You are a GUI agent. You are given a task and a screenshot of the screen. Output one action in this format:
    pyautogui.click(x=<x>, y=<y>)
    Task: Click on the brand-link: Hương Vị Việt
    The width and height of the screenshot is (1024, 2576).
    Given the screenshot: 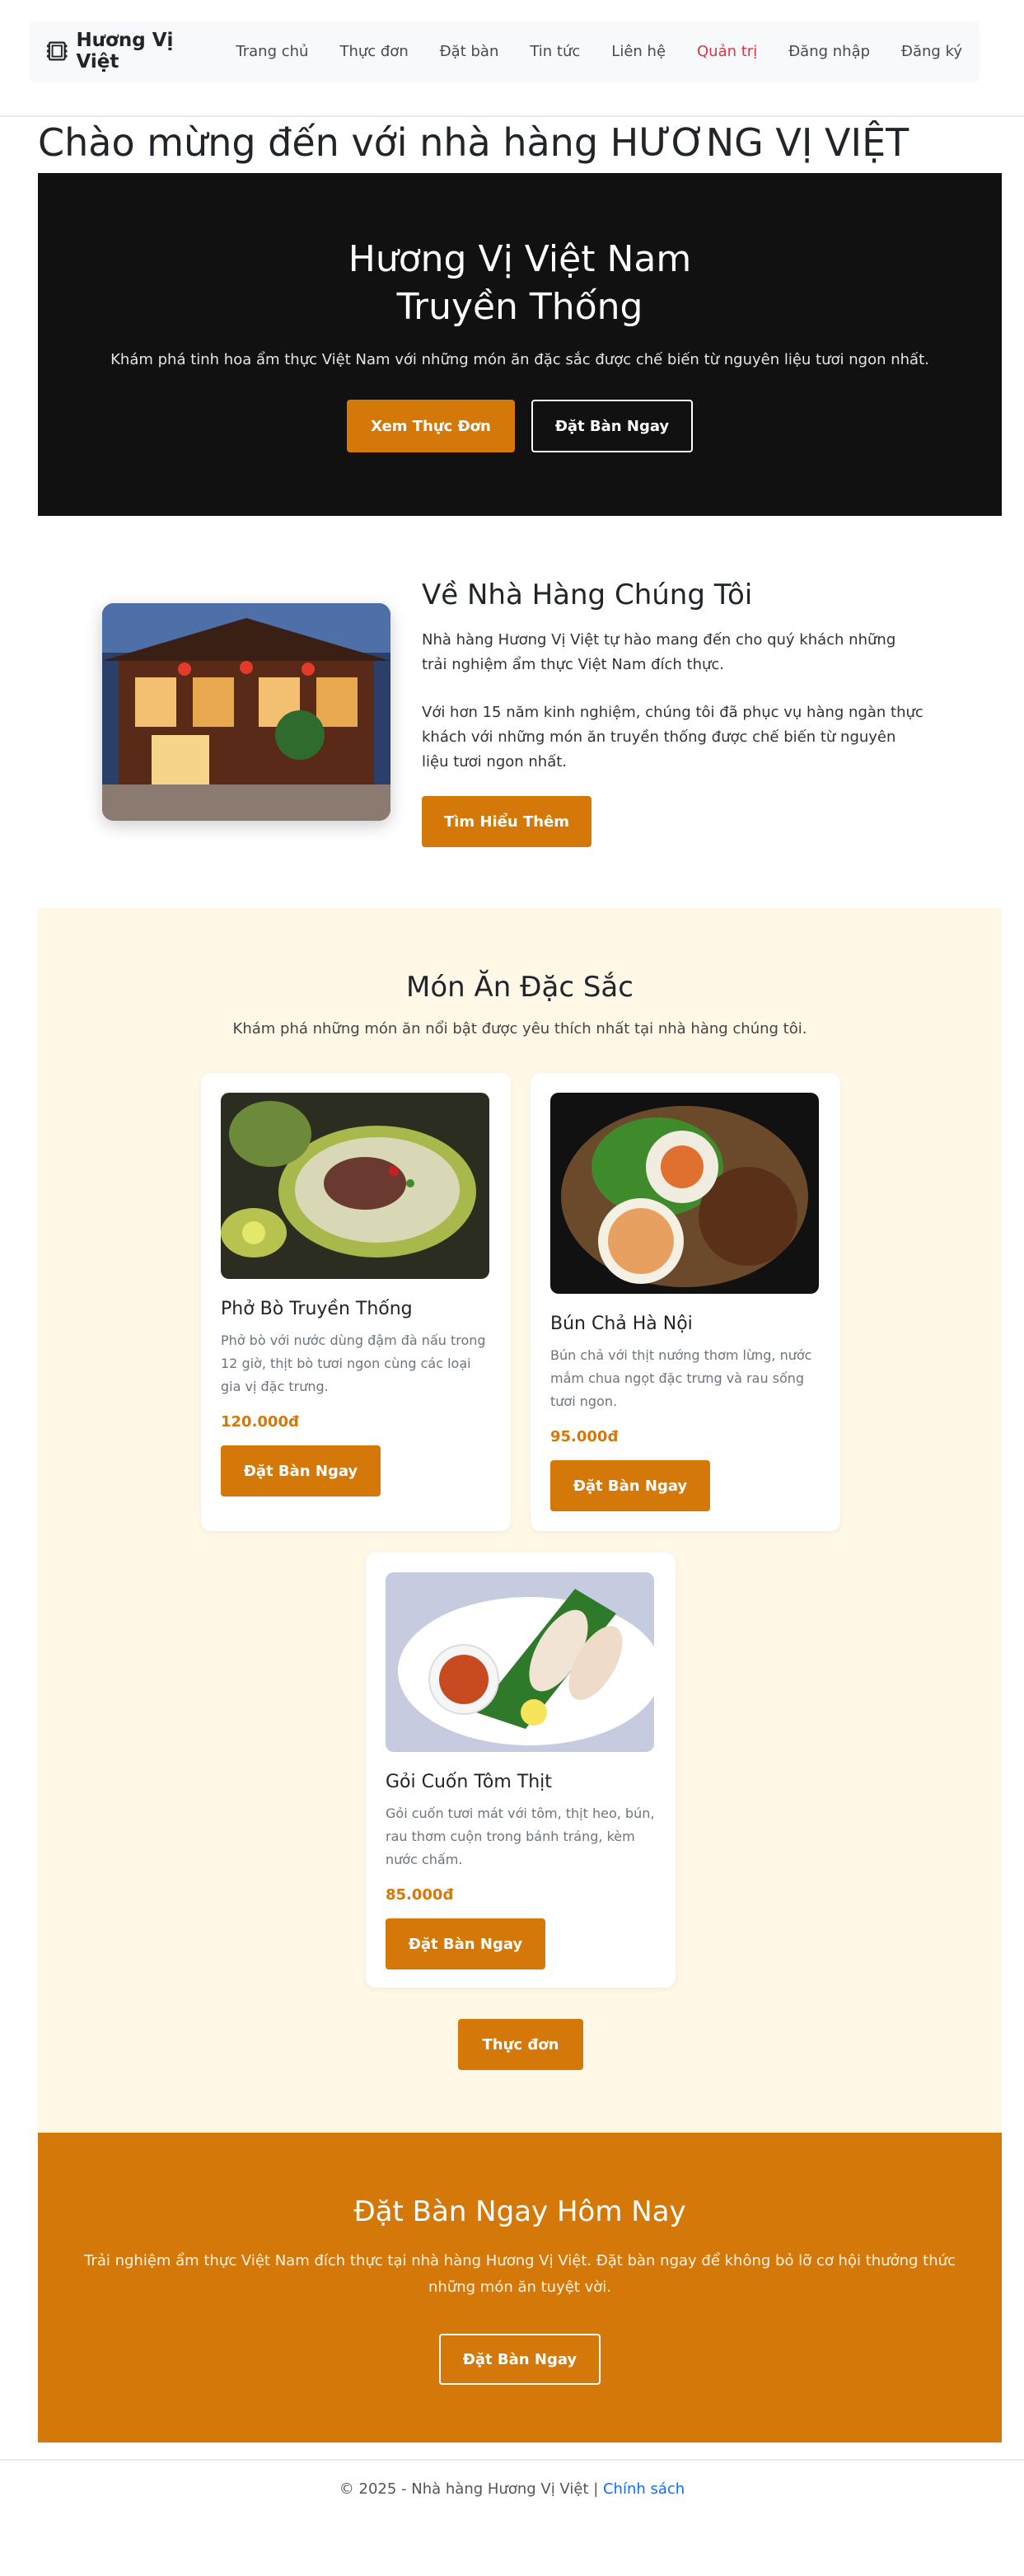 What is the action you would take?
    pyautogui.click(x=130, y=51)
    